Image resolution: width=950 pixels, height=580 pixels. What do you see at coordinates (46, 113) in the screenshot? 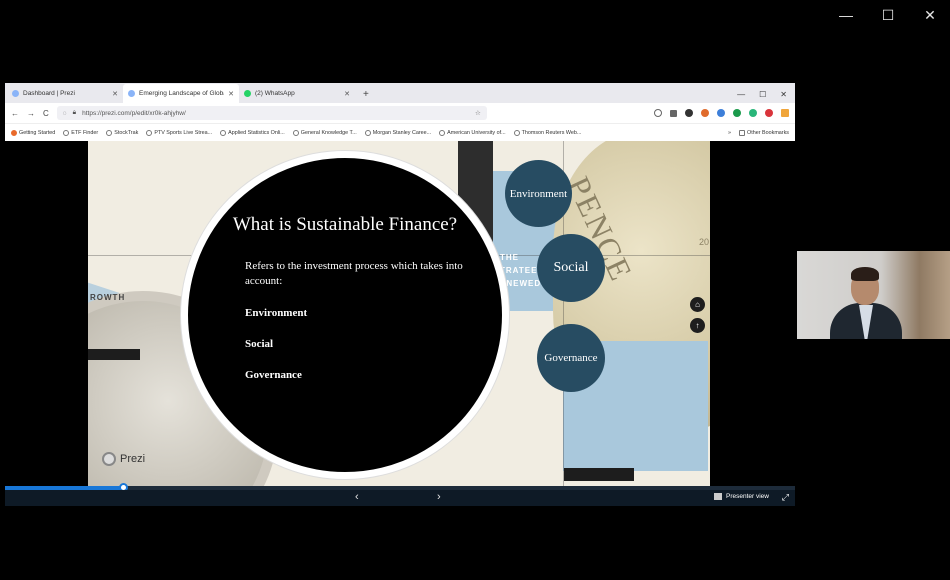
I see `reload-button: C` at bounding box center [46, 113].